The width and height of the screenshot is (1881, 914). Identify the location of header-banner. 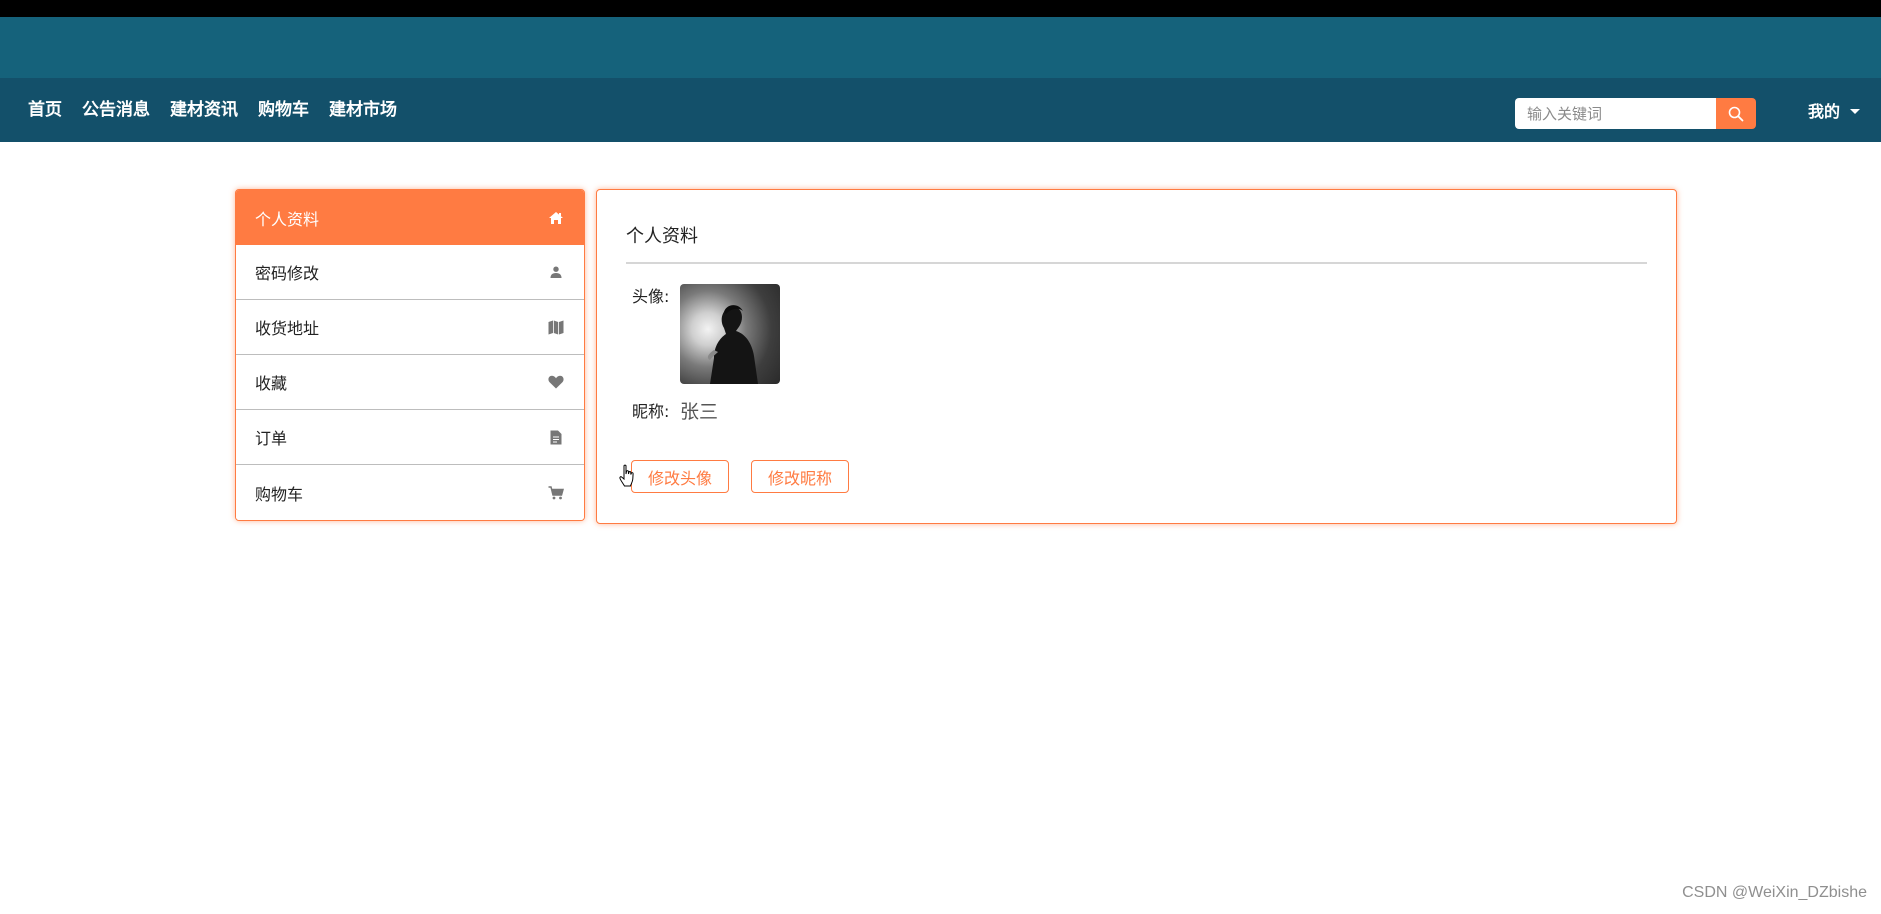
(940, 47).